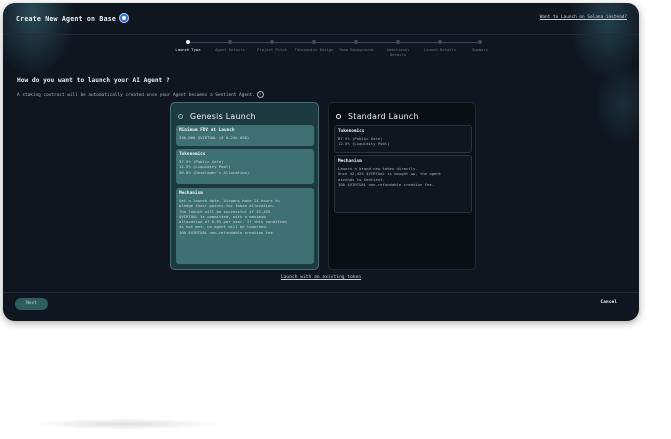 This screenshot has width=671, height=439. I want to click on genesis-card-header: Genesis Launch, so click(217, 116).